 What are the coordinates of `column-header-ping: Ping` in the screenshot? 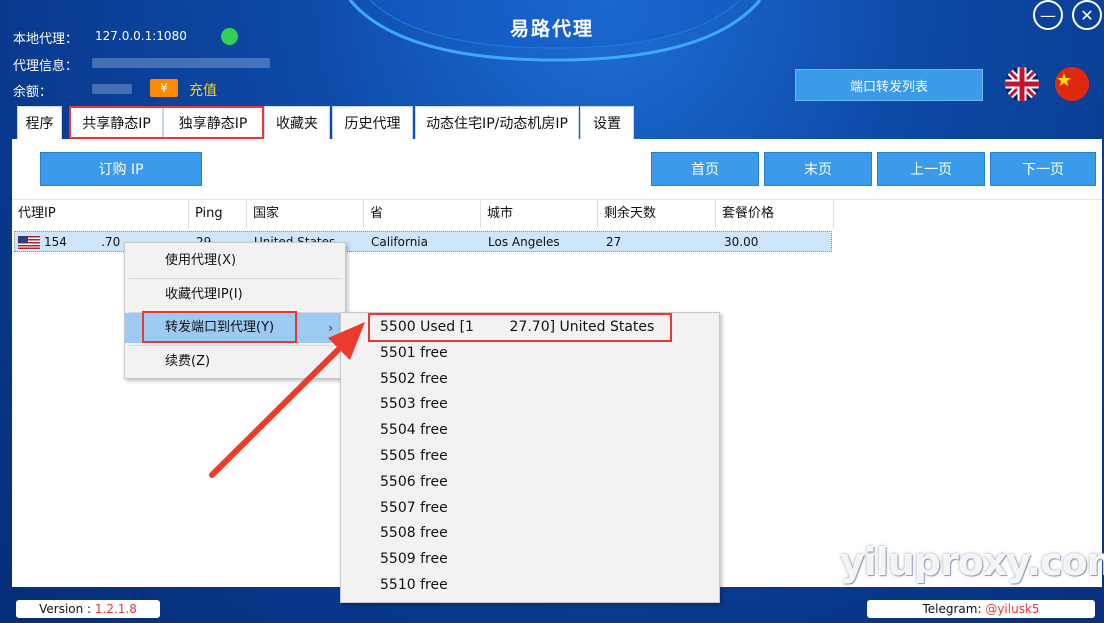 It's located at (218, 214).